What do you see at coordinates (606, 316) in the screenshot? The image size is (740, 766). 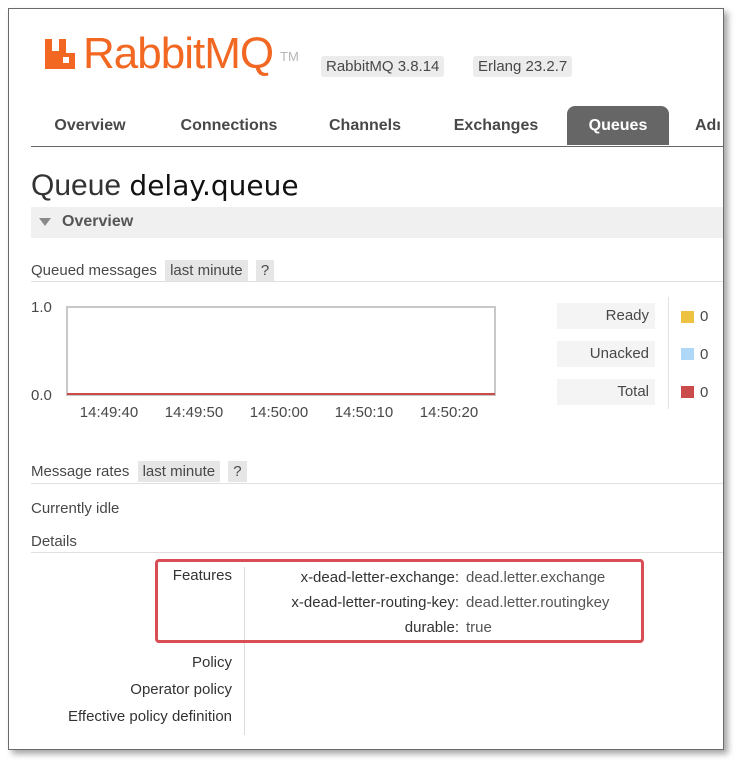 I see `legend-ready-label: Ready` at bounding box center [606, 316].